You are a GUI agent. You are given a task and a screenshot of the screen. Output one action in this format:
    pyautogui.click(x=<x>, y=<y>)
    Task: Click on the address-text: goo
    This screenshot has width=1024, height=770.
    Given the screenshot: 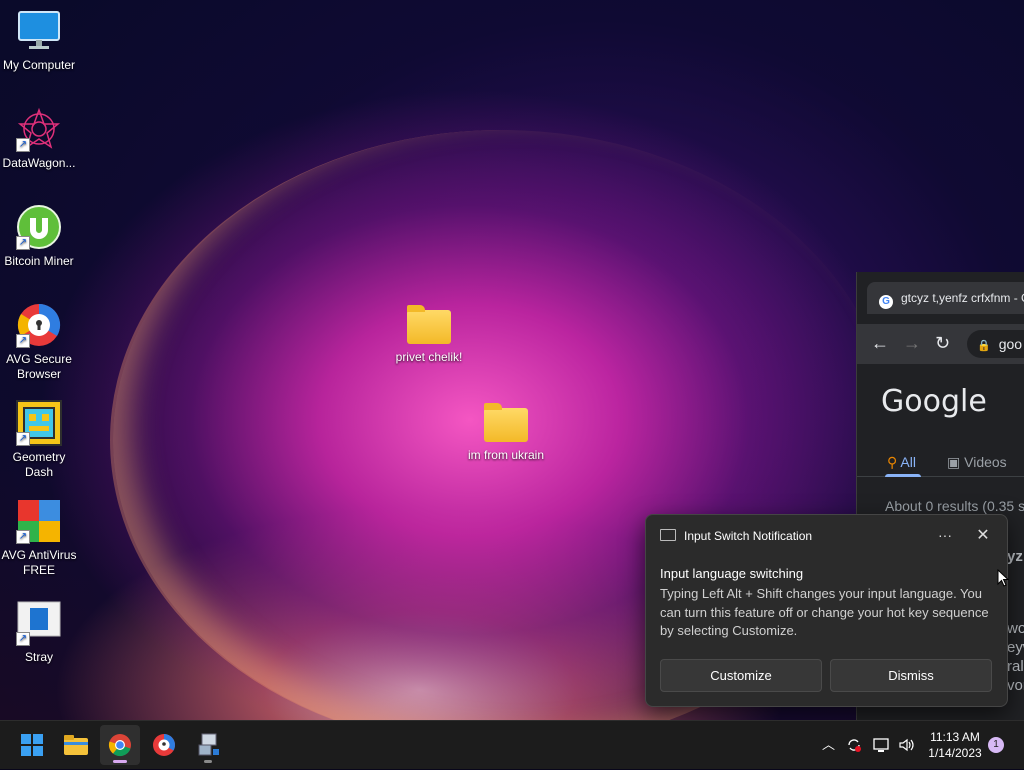 What is the action you would take?
    pyautogui.click(x=1010, y=344)
    